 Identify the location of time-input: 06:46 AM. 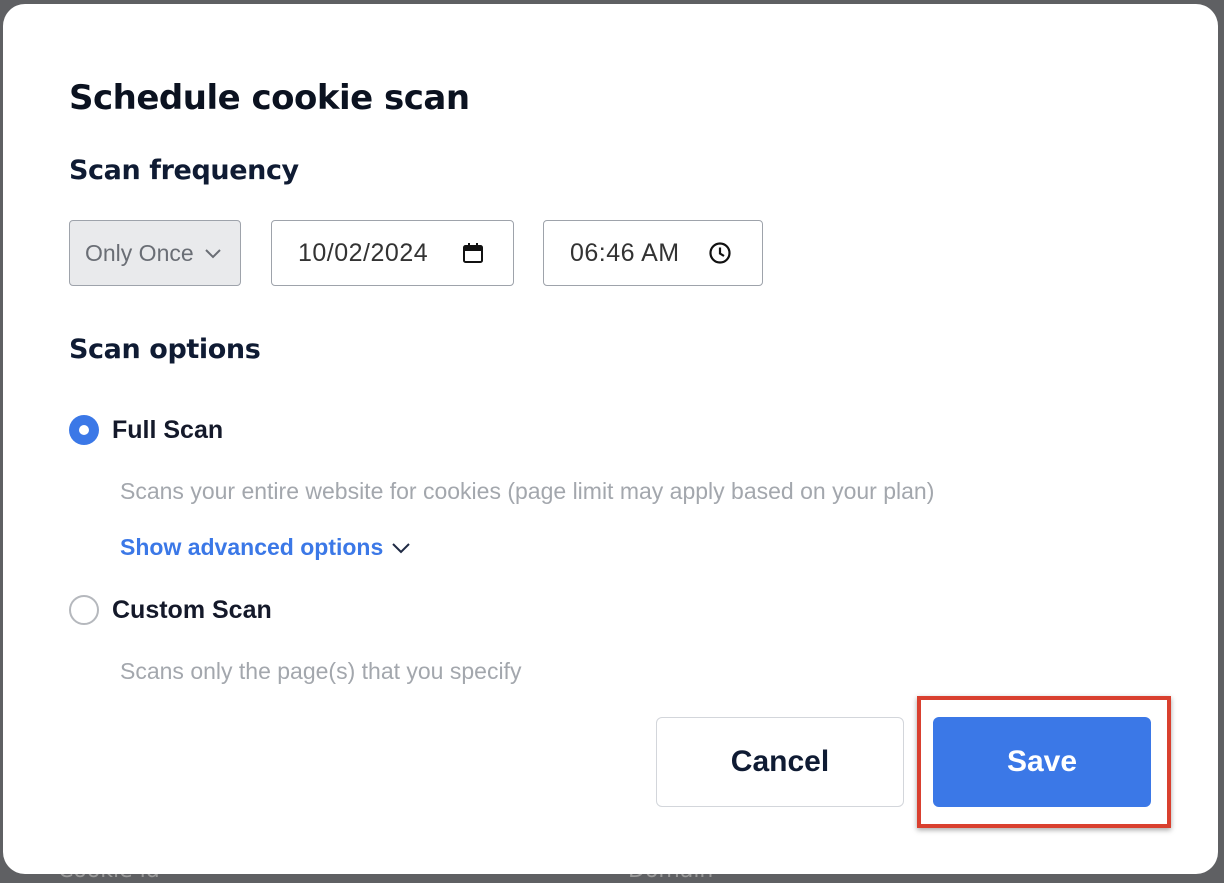
(653, 253).